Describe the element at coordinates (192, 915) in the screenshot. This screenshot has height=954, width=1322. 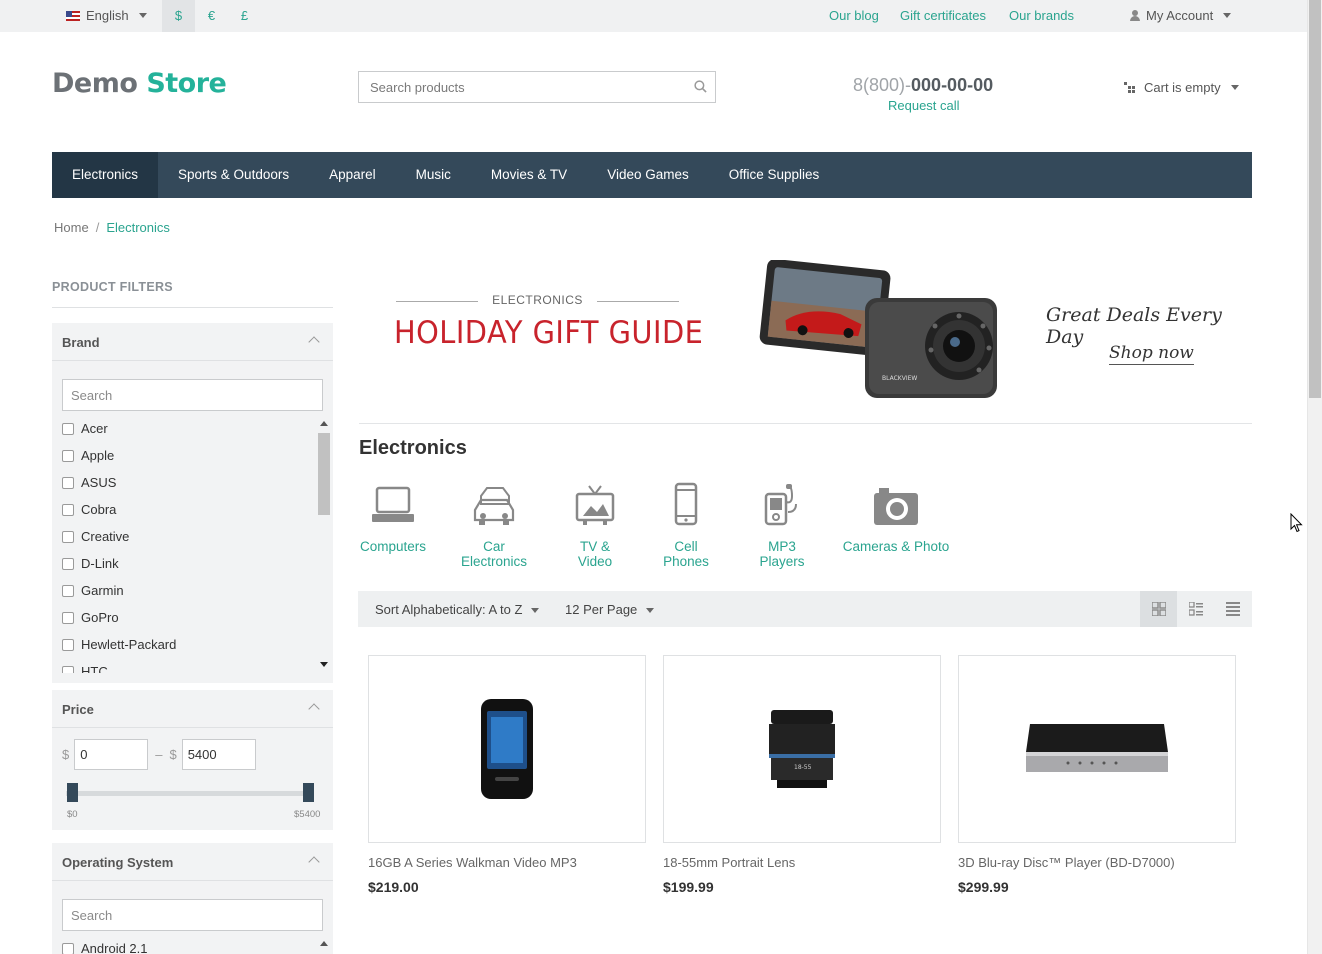
I see `os-search-input` at that location.